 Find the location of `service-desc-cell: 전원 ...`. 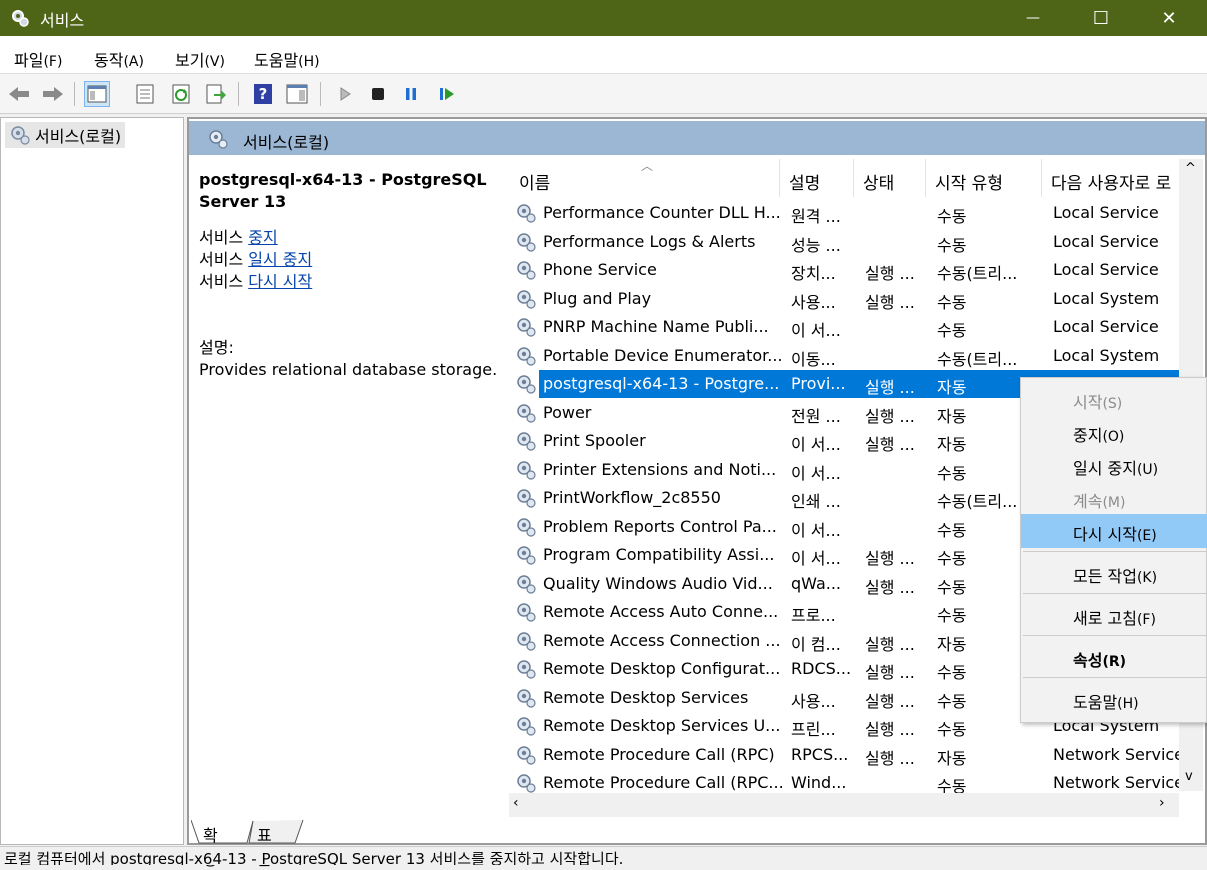

service-desc-cell: 전원 ... is located at coordinates (816, 416).